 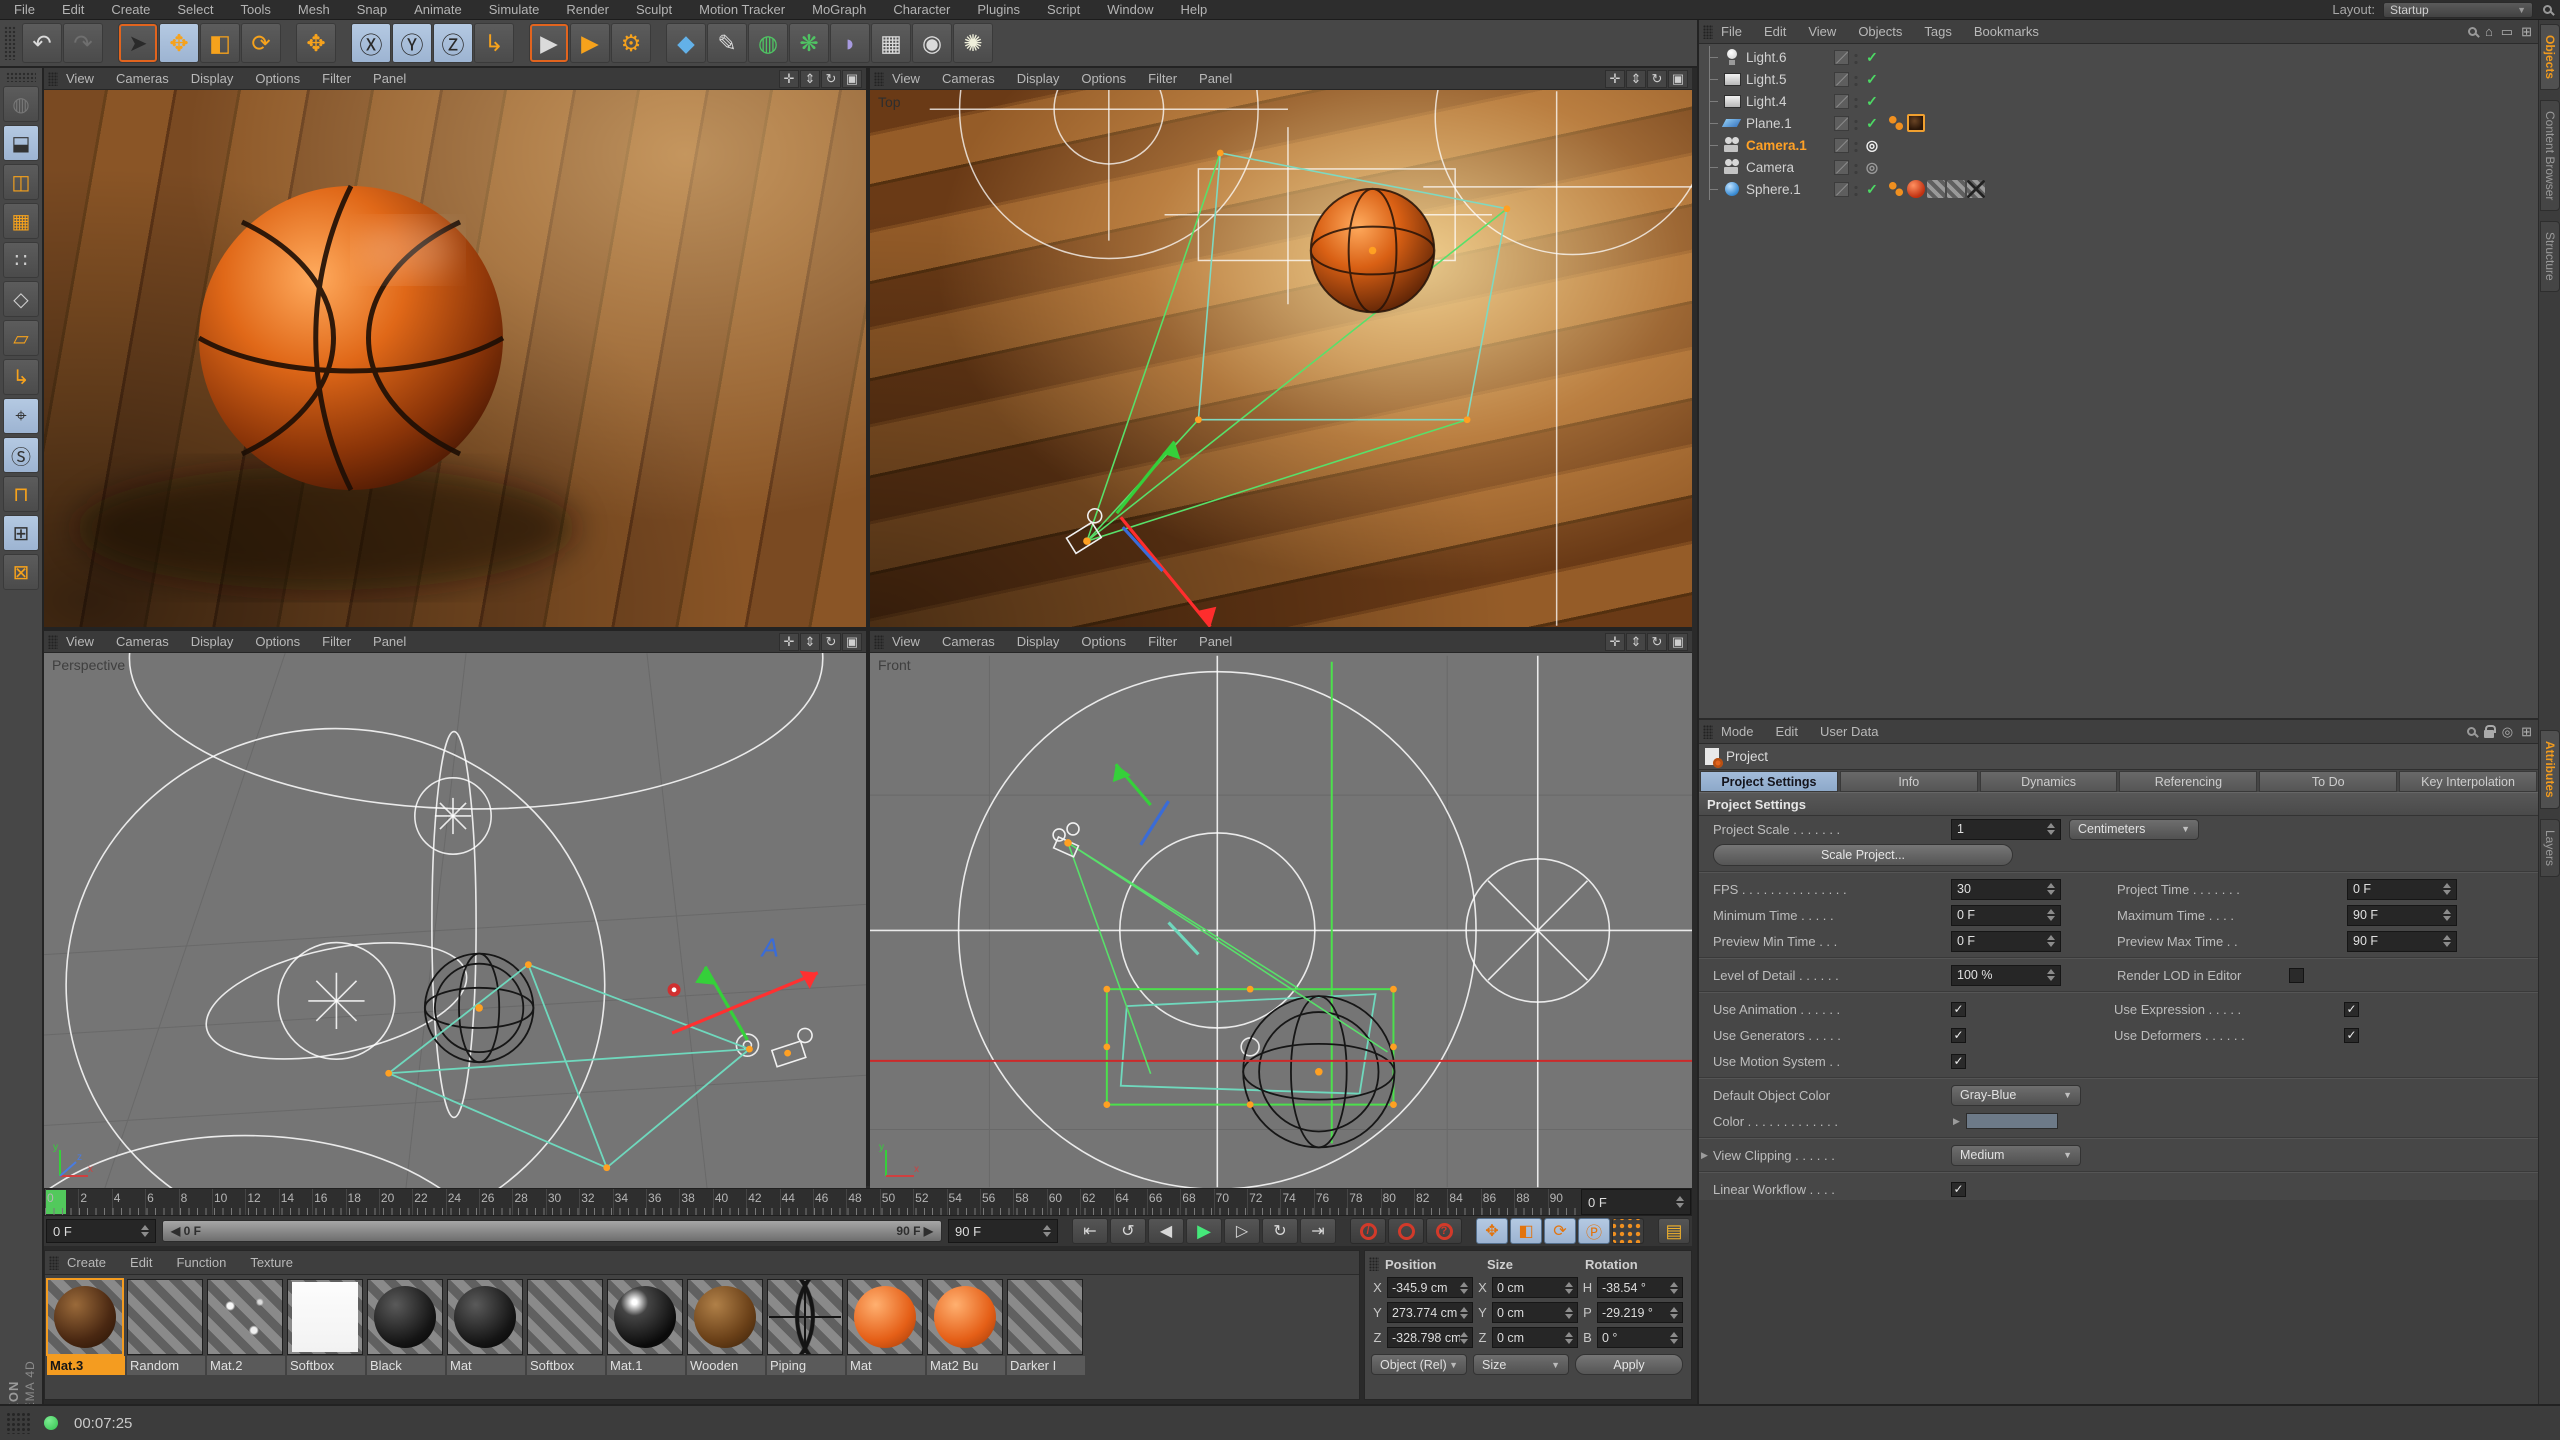 I want to click on workplane-tool: ⊠, so click(x=21, y=572).